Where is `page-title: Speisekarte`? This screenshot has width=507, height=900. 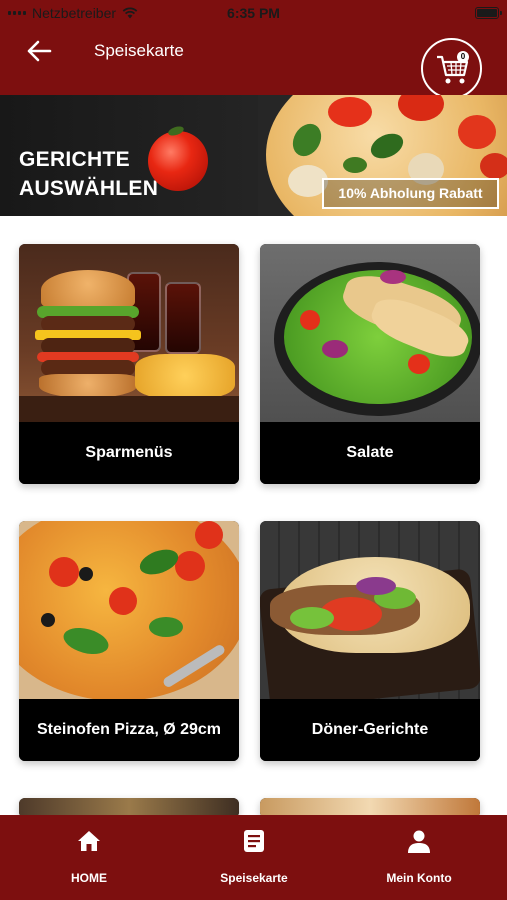
page-title: Speisekarte is located at coordinates (139, 50).